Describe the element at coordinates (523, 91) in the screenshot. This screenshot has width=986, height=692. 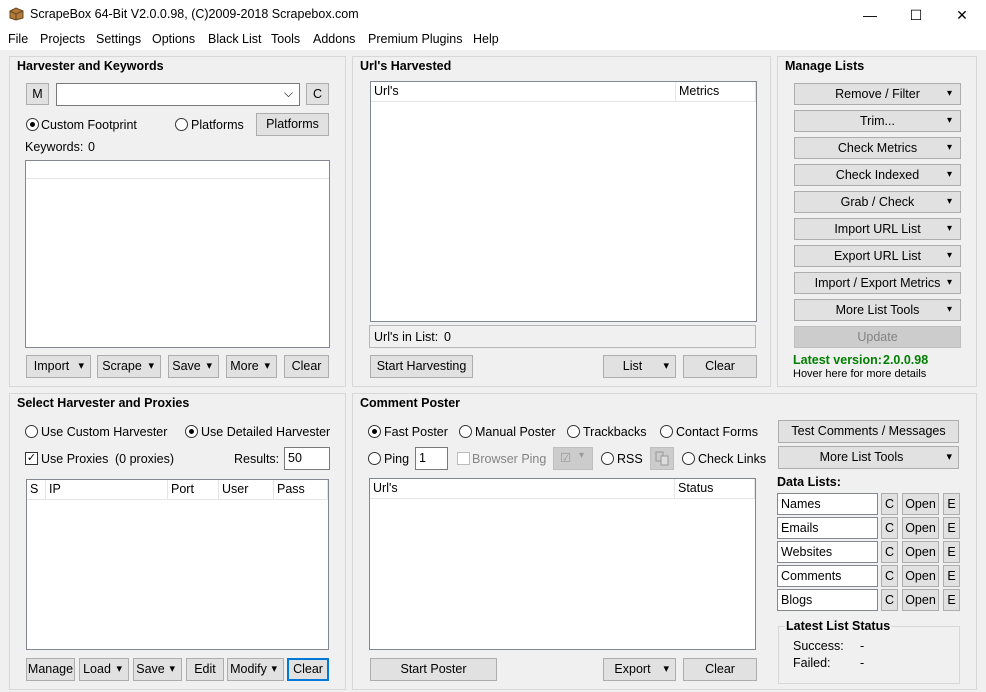
I see `col-urls: Url's` at that location.